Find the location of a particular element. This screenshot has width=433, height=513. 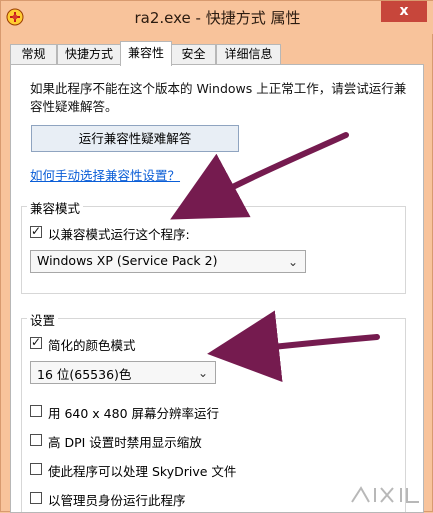

reduced-color-checkbox is located at coordinates (36, 342).